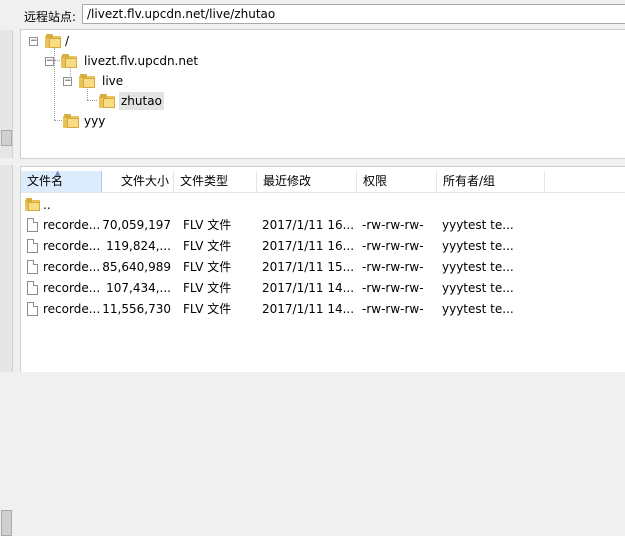 The width and height of the screenshot is (625, 536). I want to click on file-list-header: ▲ 文件名 文件大小 文件类型 最近修改 权限 所有者/组, so click(323, 181).